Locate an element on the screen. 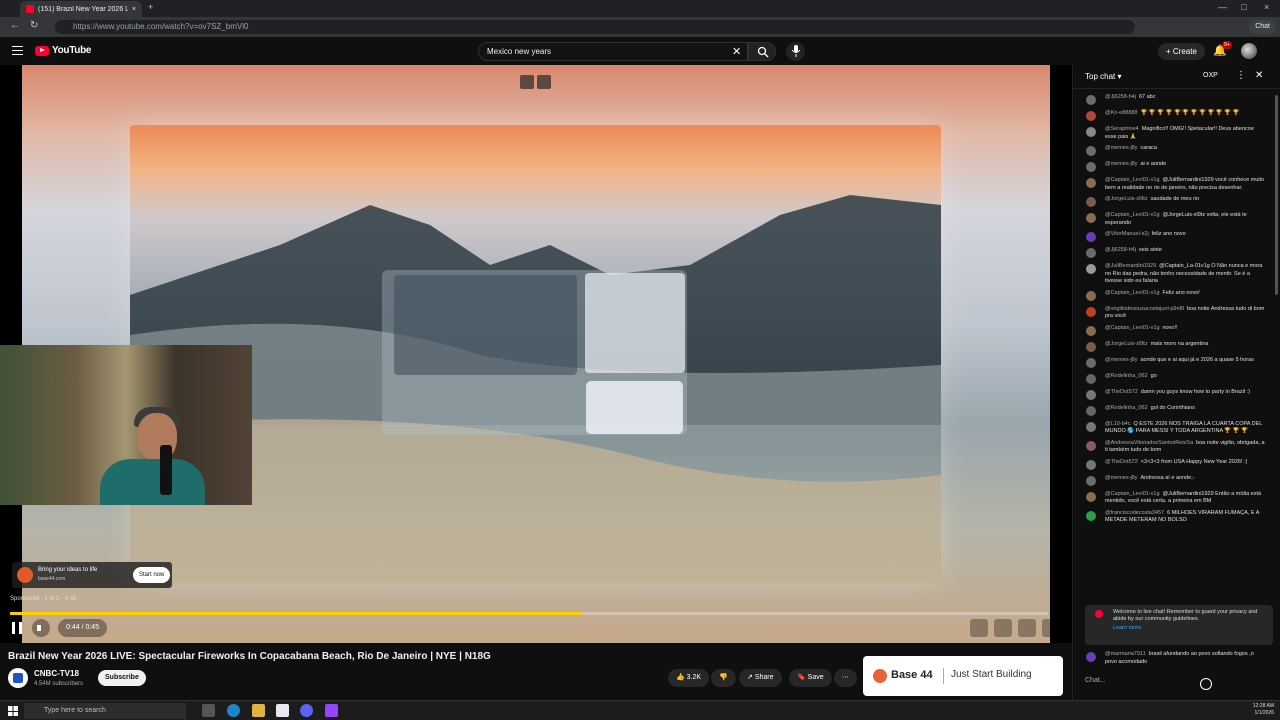 This screenshot has width=1280, height=720. learn-more-link: Learn more is located at coordinates (1189, 628).